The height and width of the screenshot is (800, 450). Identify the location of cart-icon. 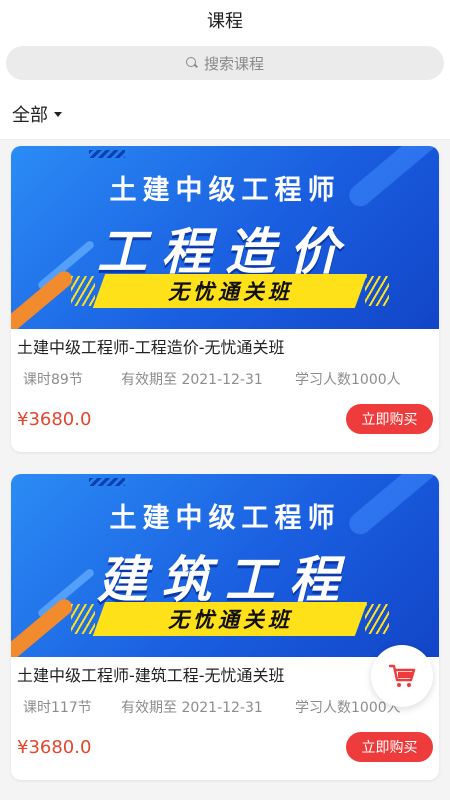
(402, 675).